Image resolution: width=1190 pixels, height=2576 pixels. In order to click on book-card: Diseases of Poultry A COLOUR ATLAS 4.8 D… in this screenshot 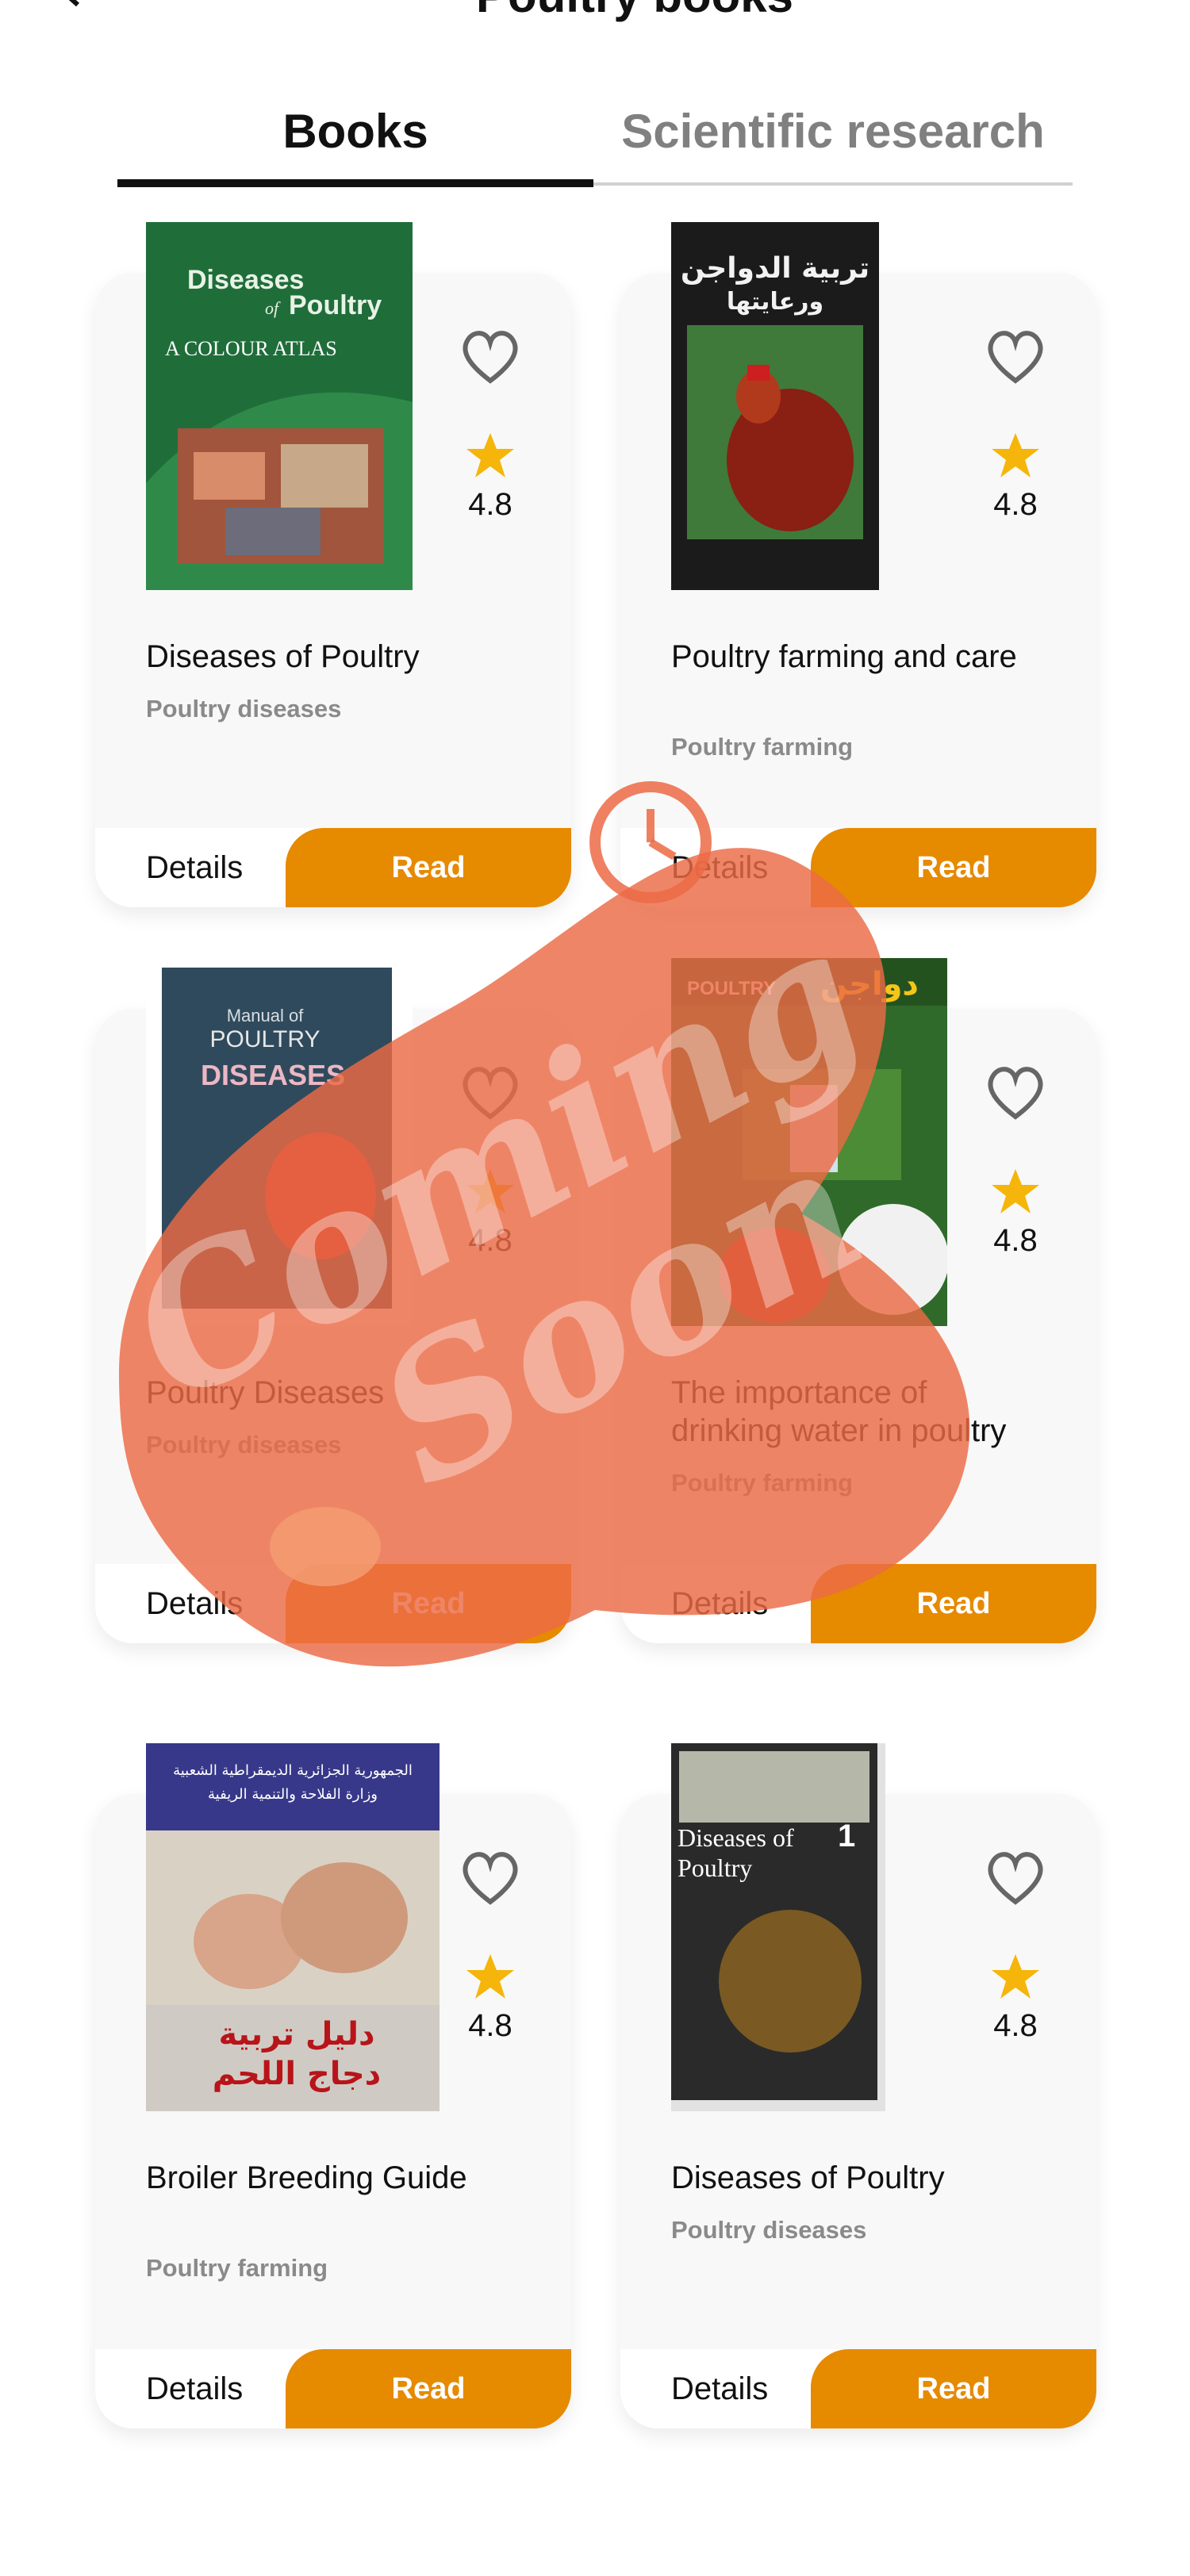, I will do `click(333, 564)`.